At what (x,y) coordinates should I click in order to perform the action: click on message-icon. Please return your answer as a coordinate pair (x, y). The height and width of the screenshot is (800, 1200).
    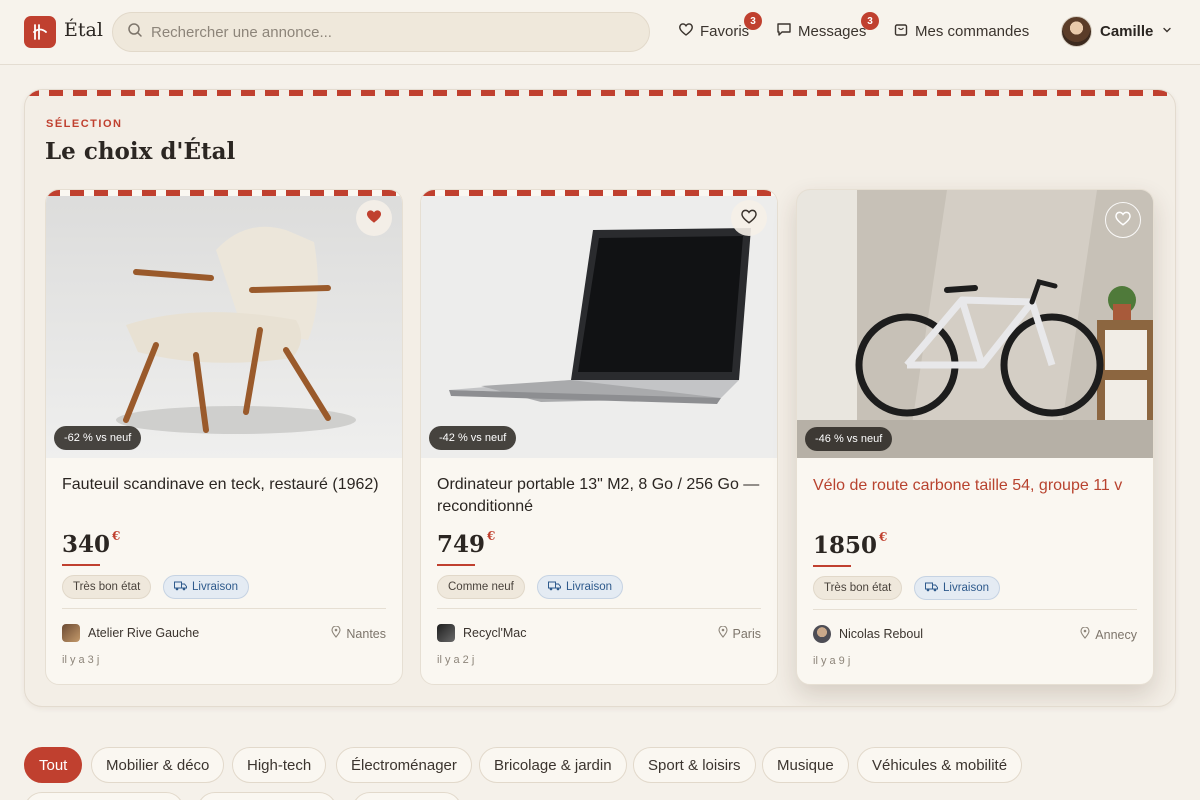
    Looking at the image, I should click on (784, 31).